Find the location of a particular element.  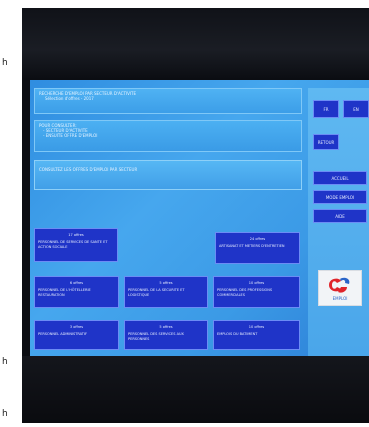

tile-count: 24 offres is located at coordinates (257, 239).